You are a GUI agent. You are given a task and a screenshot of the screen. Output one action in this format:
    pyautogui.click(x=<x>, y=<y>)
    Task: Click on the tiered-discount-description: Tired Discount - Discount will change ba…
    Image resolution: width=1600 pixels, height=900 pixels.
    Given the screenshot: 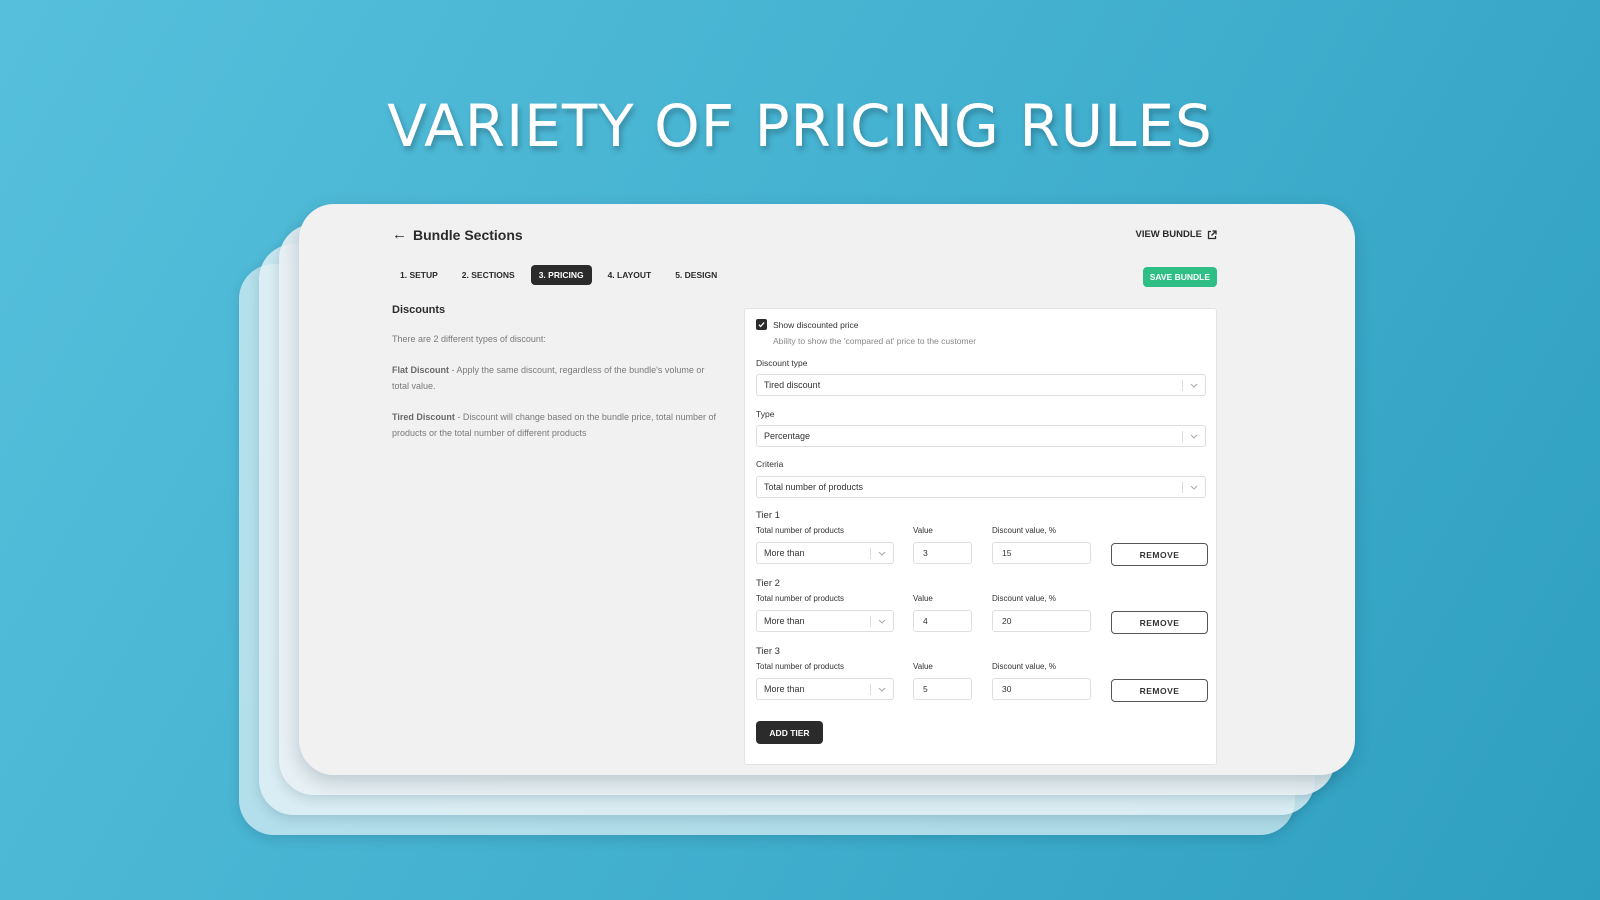 What is the action you would take?
    pyautogui.click(x=554, y=425)
    